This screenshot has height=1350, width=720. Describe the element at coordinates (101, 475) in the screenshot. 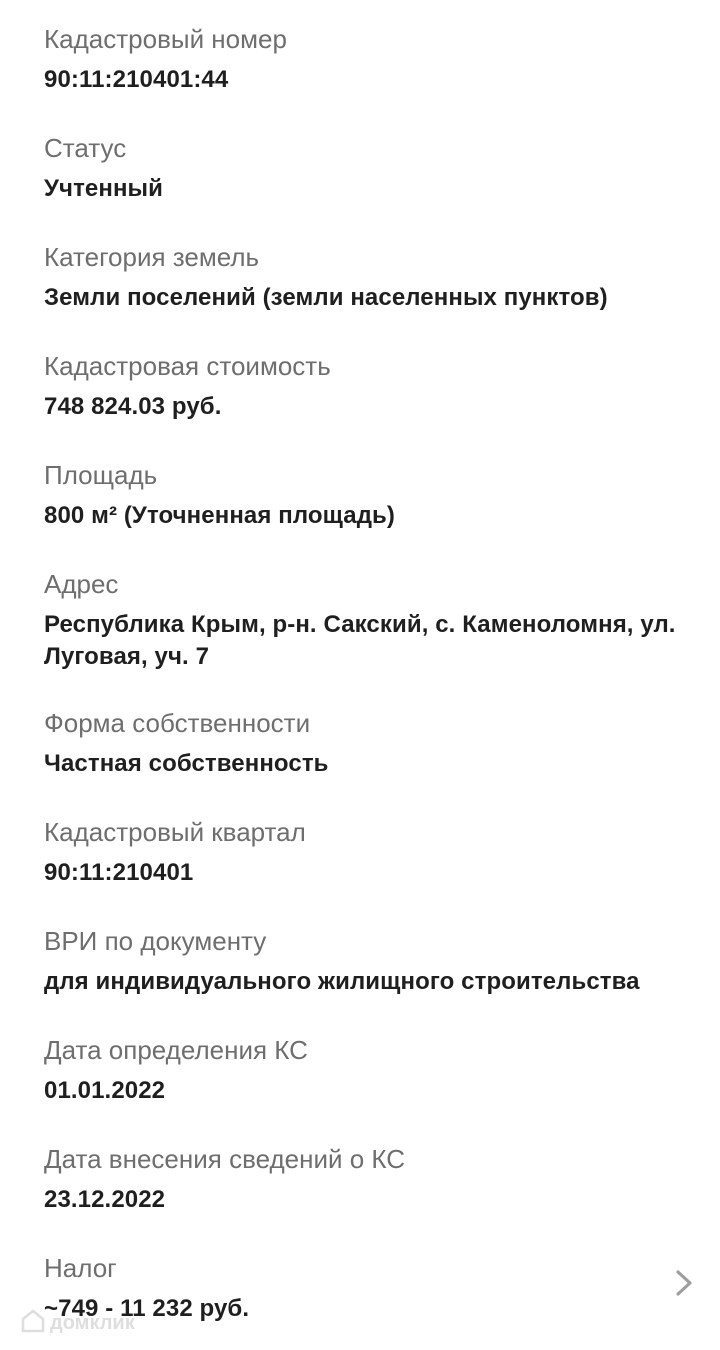

I see `area-label: Площадь` at that location.